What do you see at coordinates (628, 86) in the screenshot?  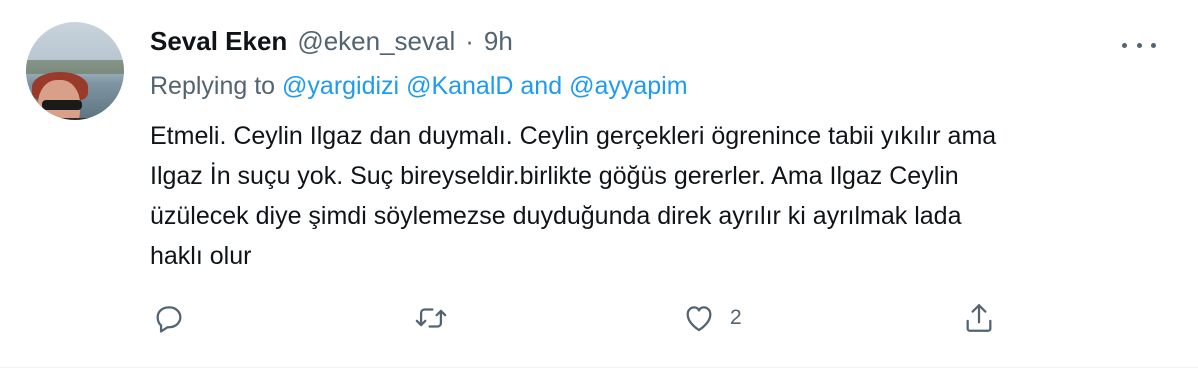 I see `mention-ayyapim: @ayyapim` at bounding box center [628, 86].